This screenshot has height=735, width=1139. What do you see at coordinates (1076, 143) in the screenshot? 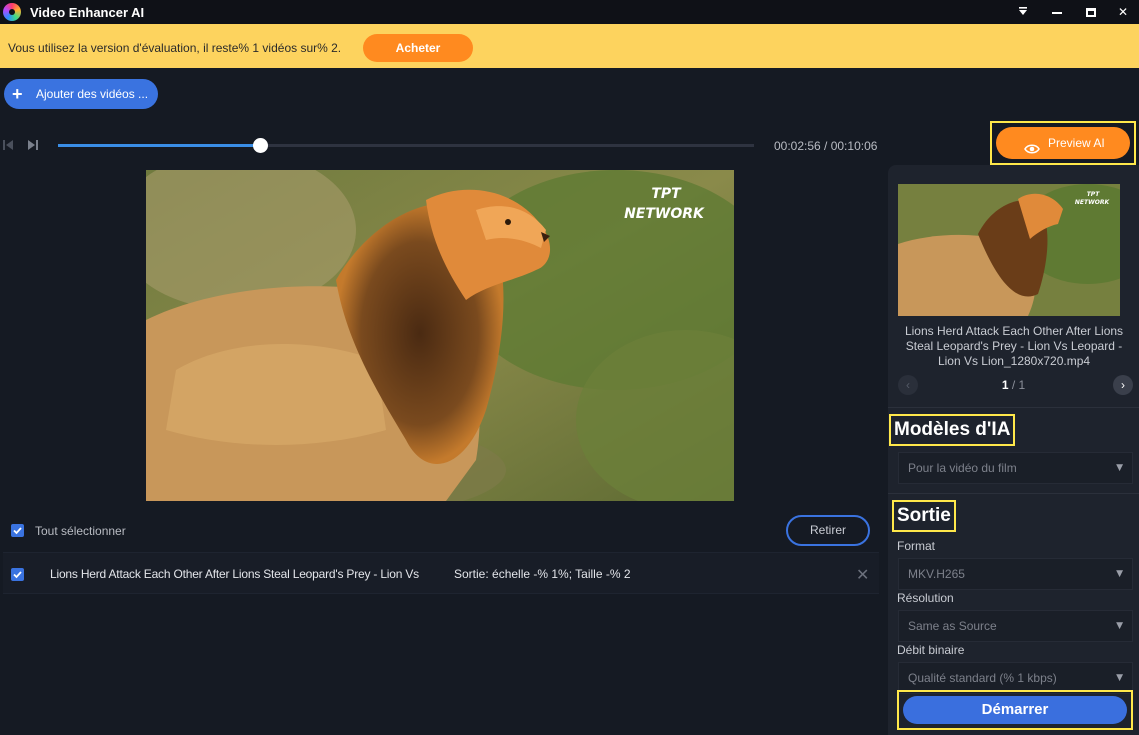
I see `preview-ai-label: Preview AI` at bounding box center [1076, 143].